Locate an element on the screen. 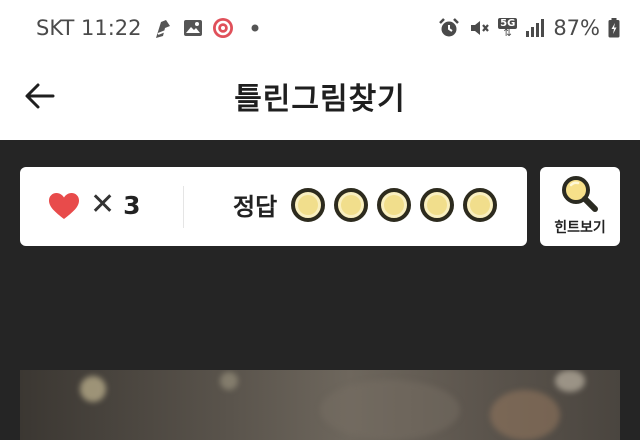  score-card: ✕ 3 정답 is located at coordinates (273, 206).